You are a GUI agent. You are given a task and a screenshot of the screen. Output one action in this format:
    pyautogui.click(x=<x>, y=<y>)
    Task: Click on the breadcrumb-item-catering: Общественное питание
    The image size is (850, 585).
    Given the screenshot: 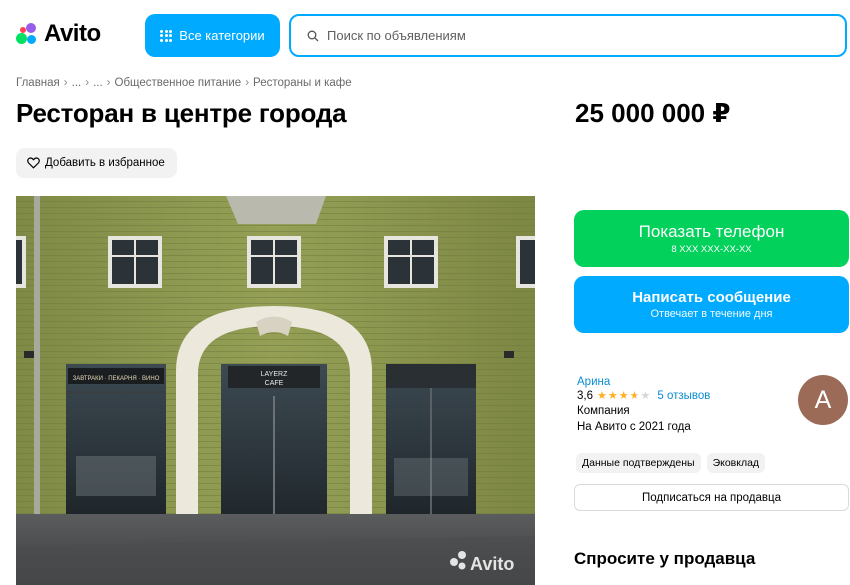 What is the action you would take?
    pyautogui.click(x=178, y=83)
    